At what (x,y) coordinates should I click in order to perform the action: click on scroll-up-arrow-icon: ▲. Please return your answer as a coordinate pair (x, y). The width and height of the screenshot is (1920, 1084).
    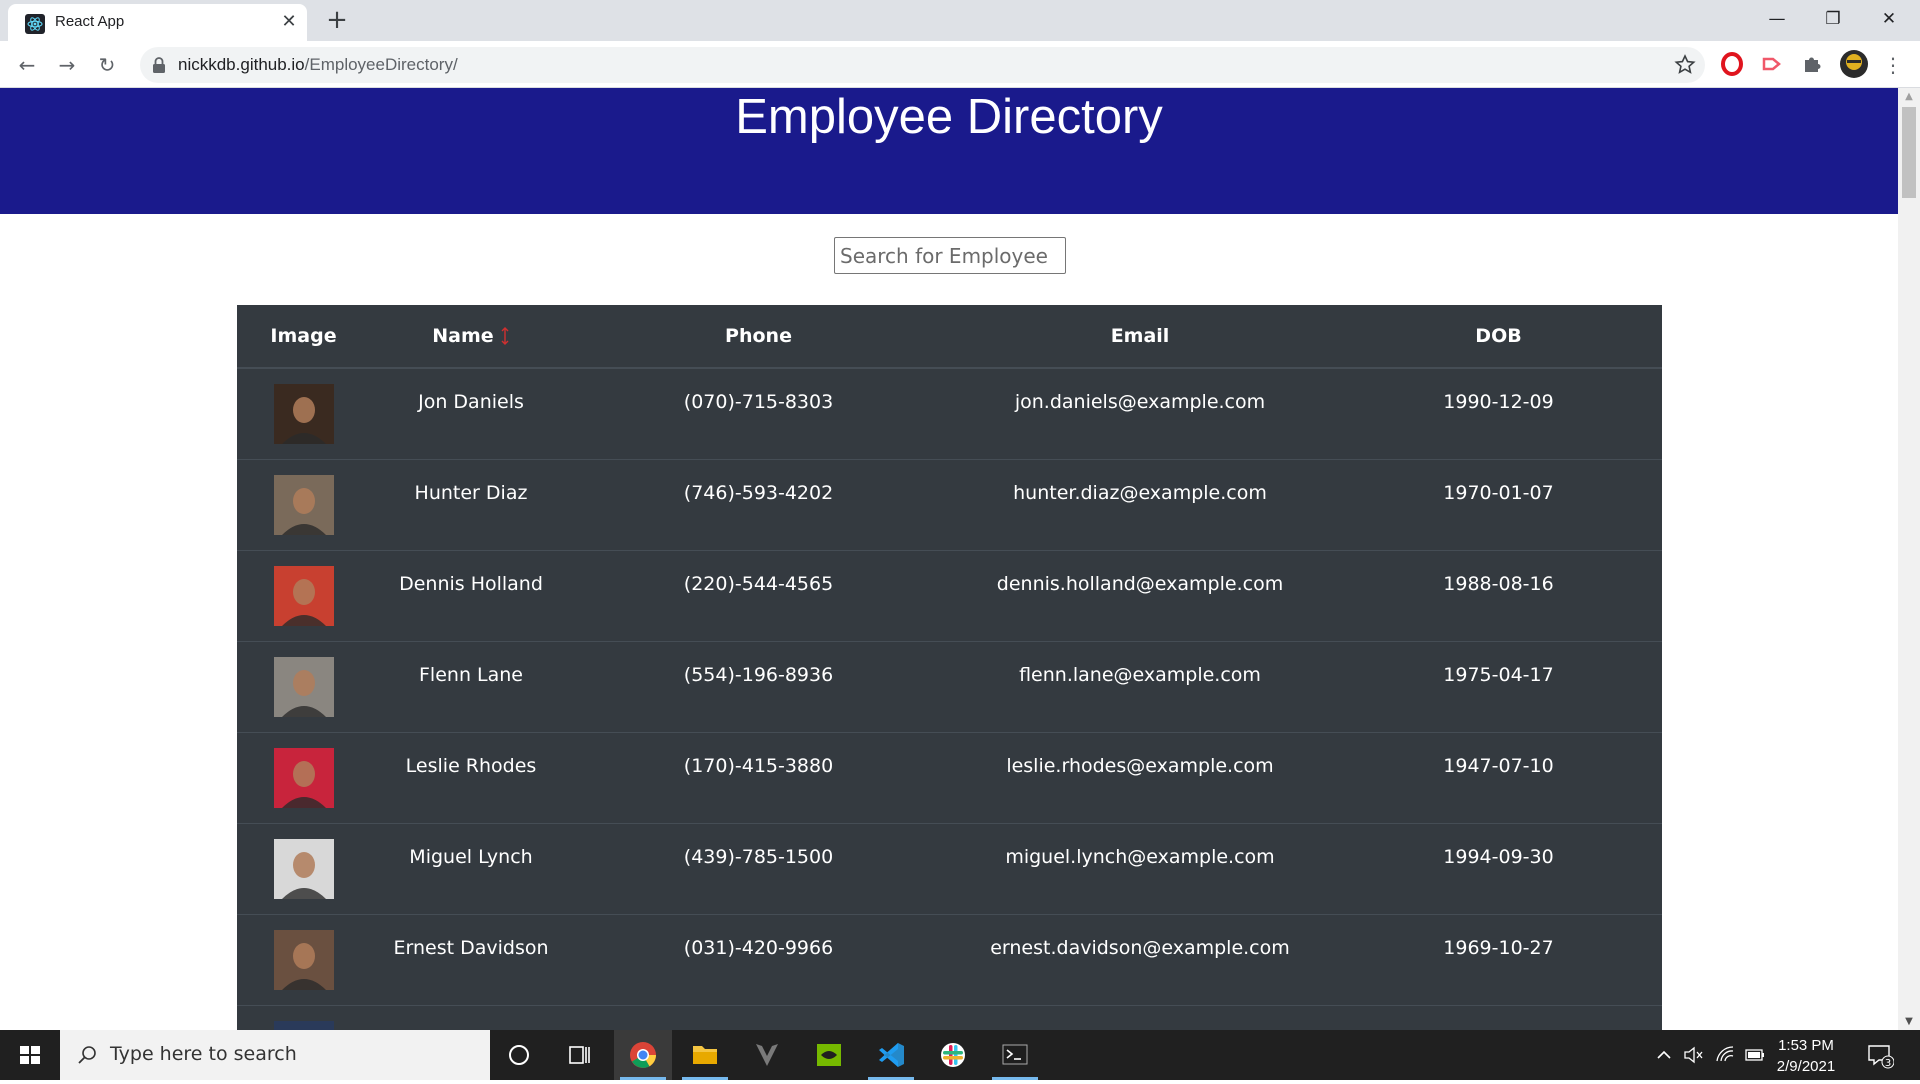
    Looking at the image, I should click on (1909, 96).